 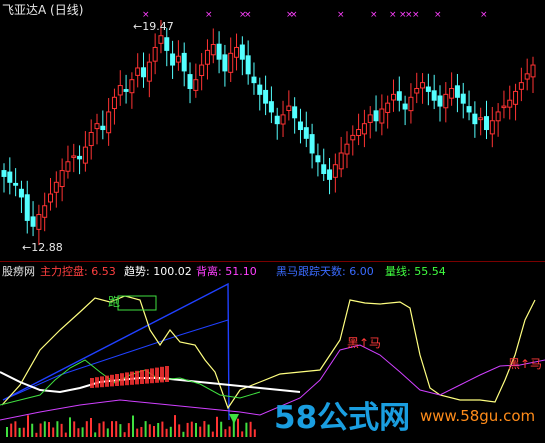 I want to click on indicator-liangxian: 量线: 55.54, so click(x=415, y=271).